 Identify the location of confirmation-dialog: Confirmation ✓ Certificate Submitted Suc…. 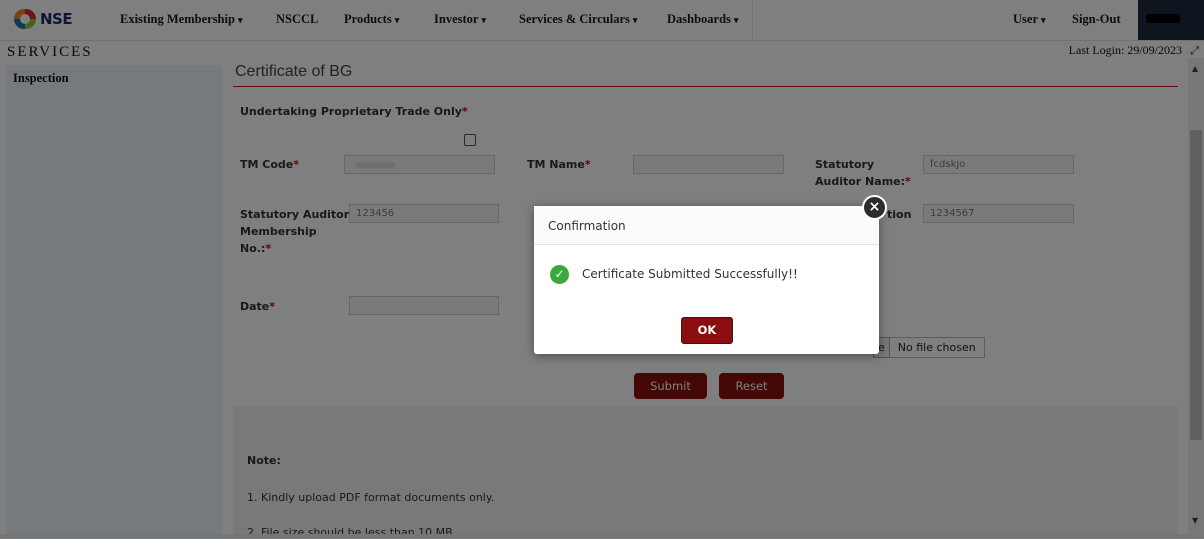
(706, 280).